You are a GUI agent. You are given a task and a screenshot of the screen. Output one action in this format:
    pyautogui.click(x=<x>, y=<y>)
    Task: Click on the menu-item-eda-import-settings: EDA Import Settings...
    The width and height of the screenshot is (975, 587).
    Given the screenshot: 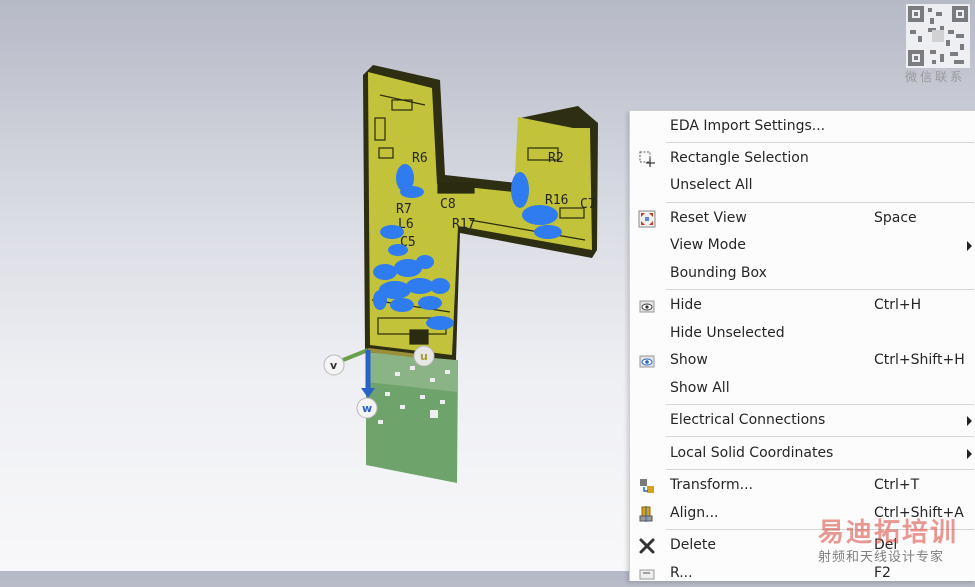 What is the action you would take?
    pyautogui.click(x=802, y=127)
    